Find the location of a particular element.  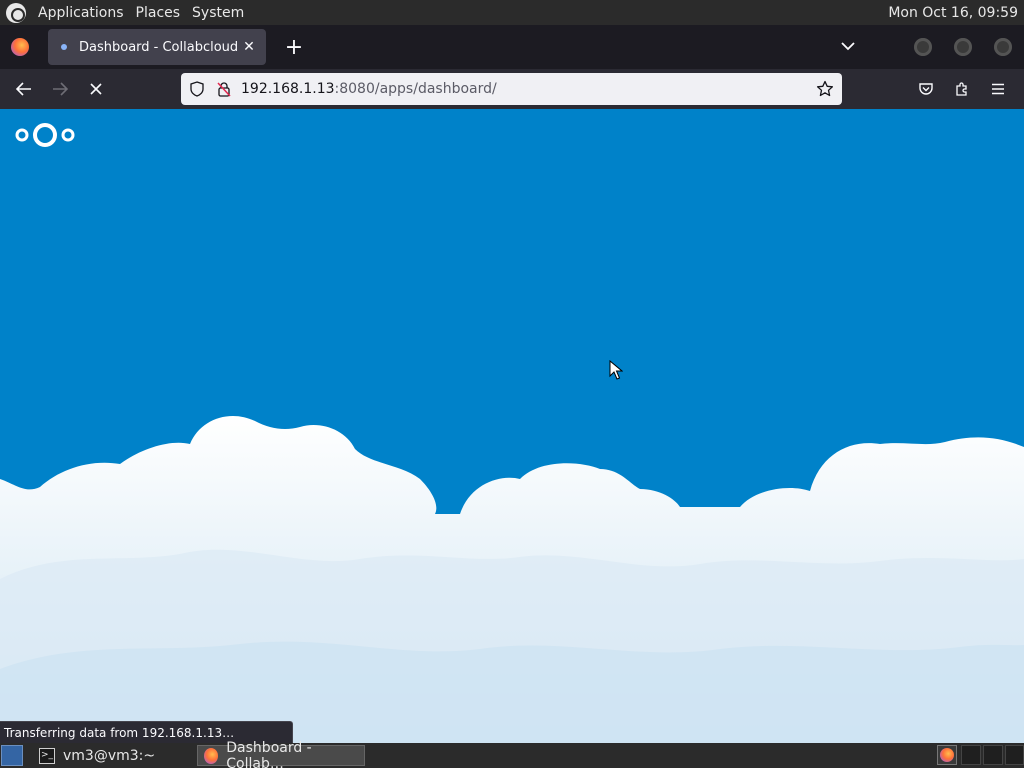

puzzle-icon is located at coordinates (961, 89).